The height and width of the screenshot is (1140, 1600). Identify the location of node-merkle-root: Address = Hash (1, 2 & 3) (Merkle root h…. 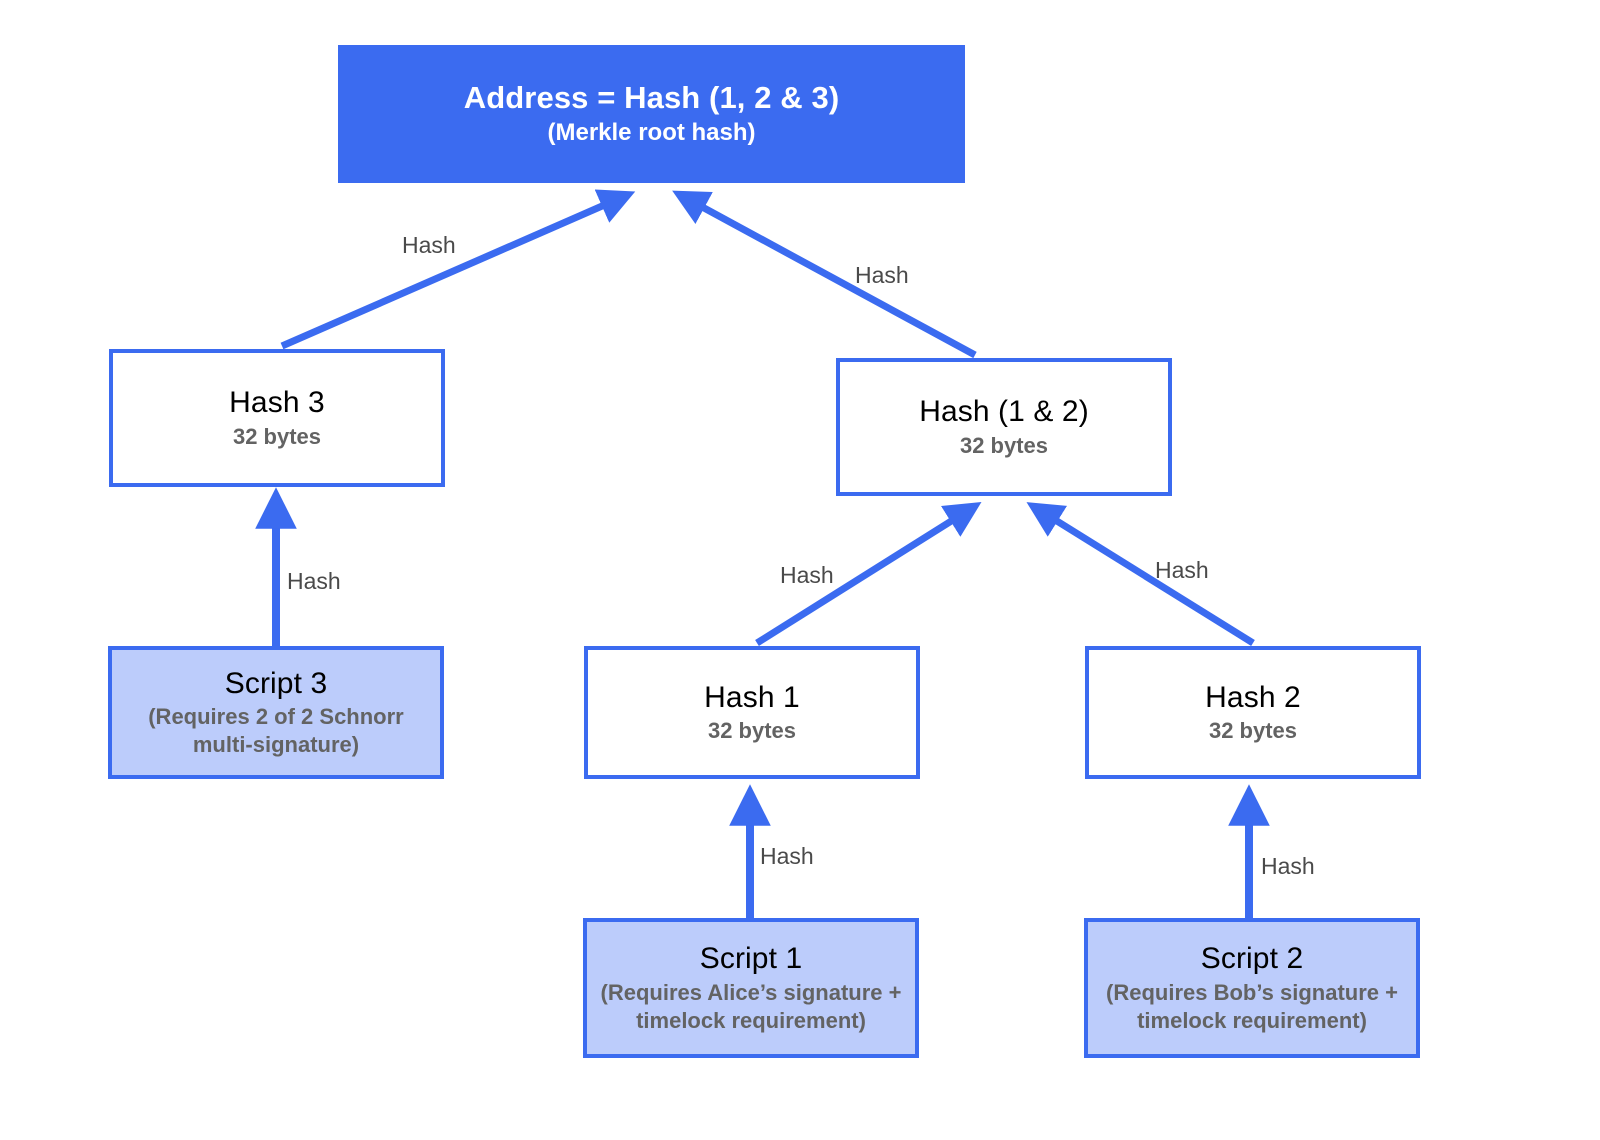
(651, 114).